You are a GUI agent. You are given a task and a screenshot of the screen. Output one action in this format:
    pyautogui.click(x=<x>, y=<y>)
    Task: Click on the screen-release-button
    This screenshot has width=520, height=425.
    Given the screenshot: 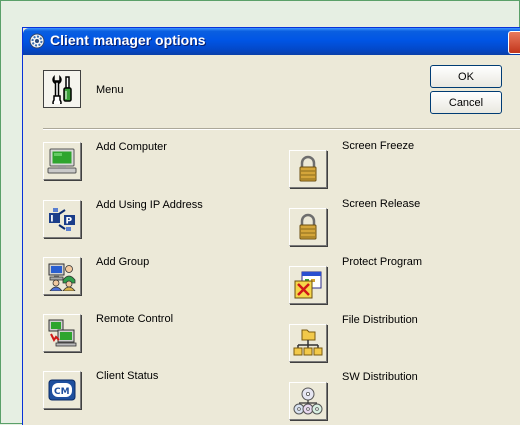 What is the action you would take?
    pyautogui.click(x=308, y=227)
    